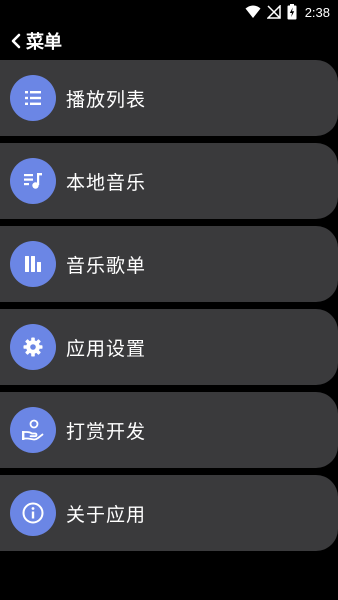  What do you see at coordinates (33, 430) in the screenshot?
I see `donate-hand-icon` at bounding box center [33, 430].